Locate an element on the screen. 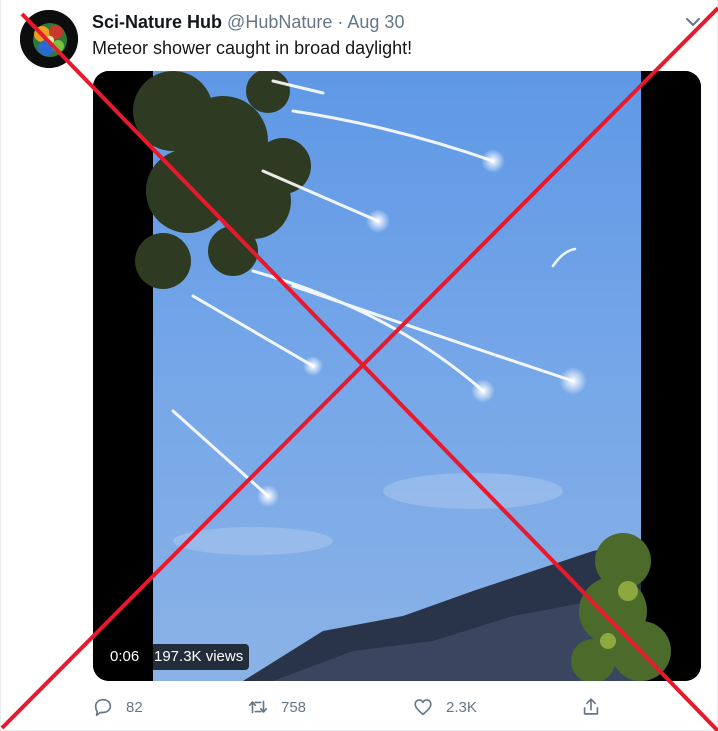 This screenshot has height=731, width=718. tweet-text: Meteor shower caught in broad daylight! is located at coordinates (252, 48).